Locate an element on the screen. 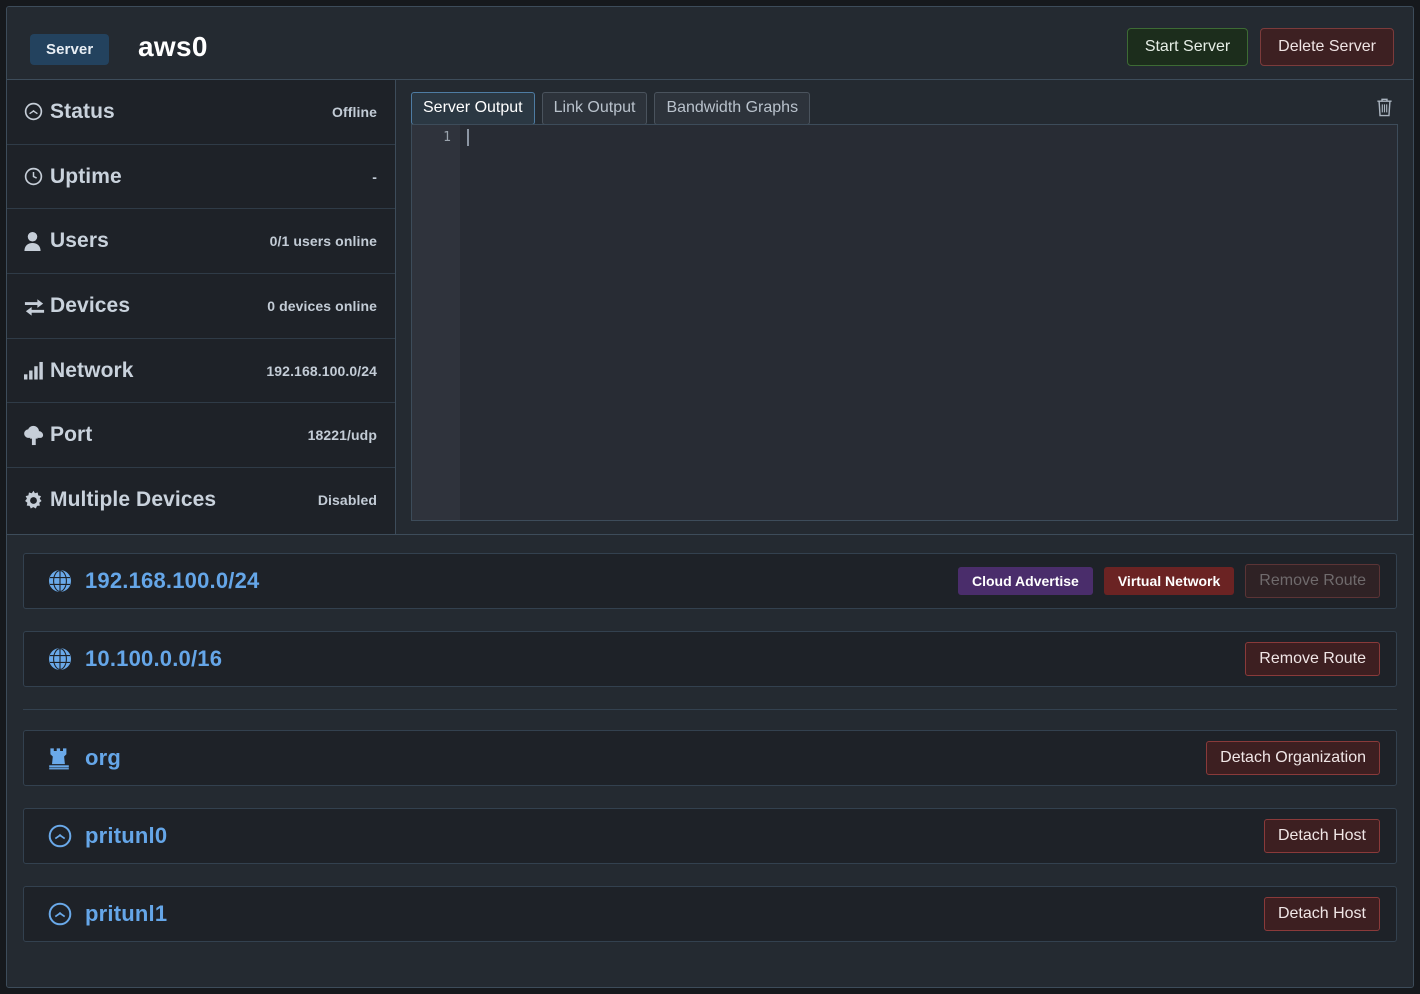 The width and height of the screenshot is (1420, 994). header-actions: Start Server Delete Server is located at coordinates (1260, 47).